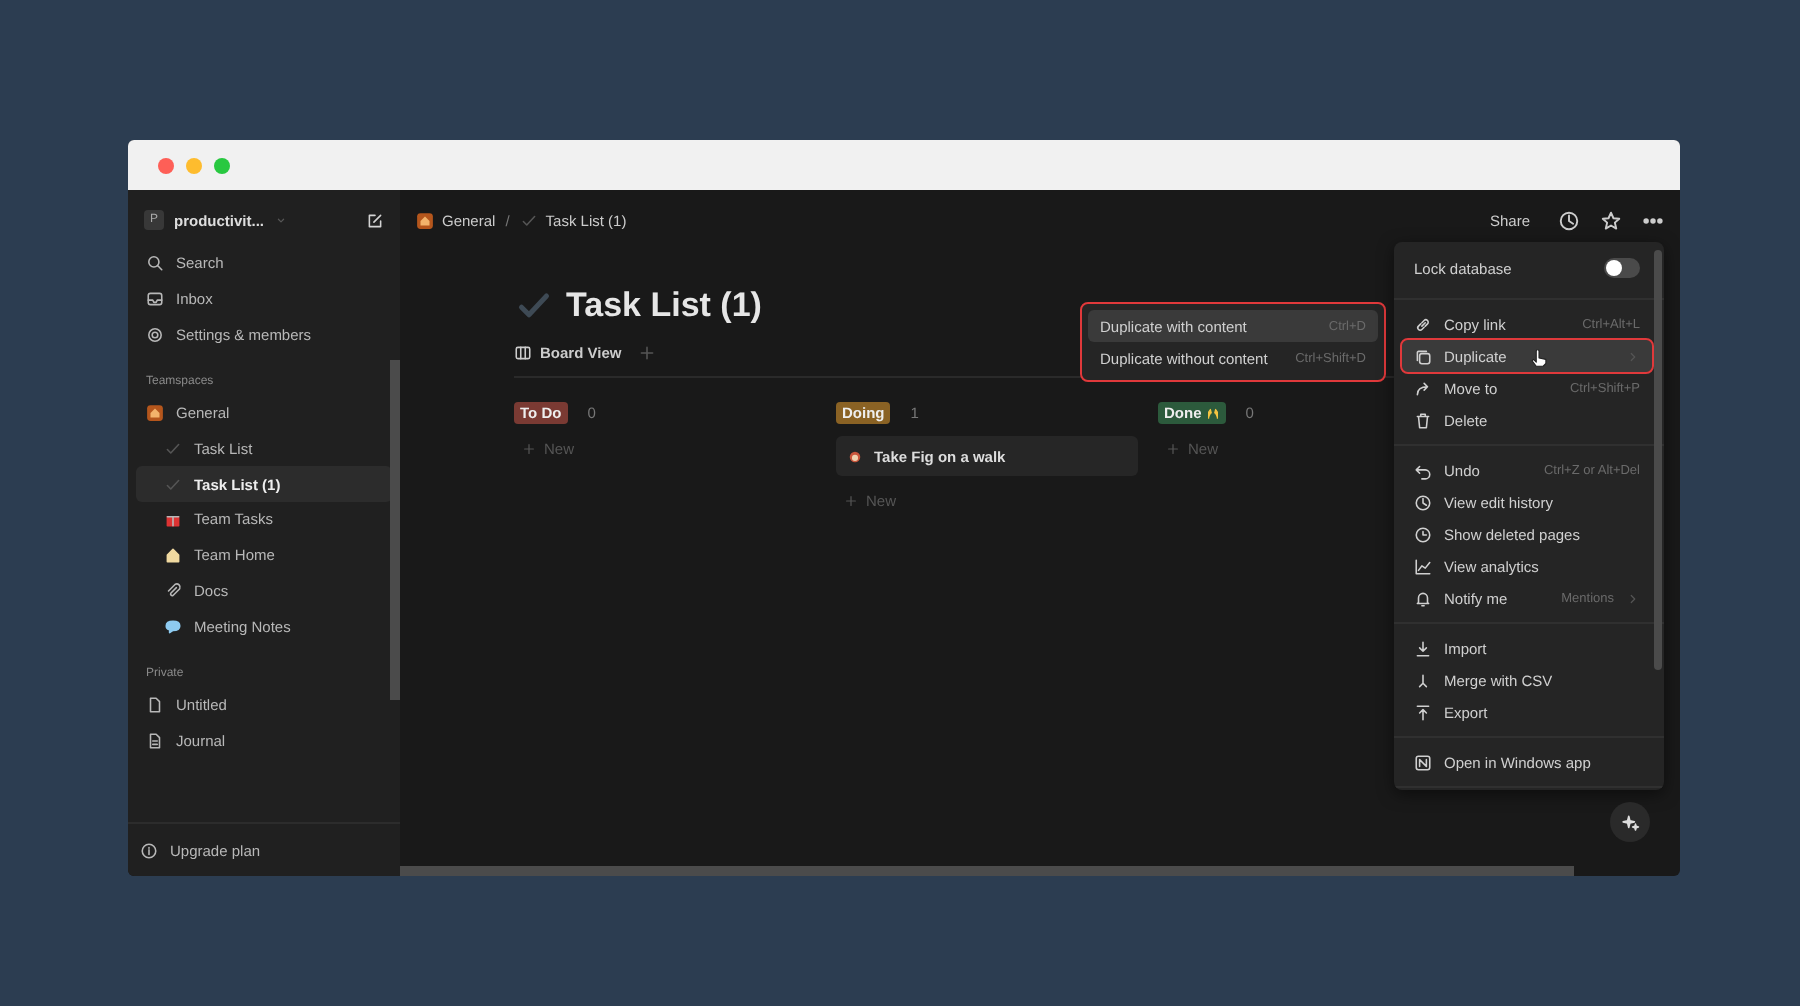  Describe the element at coordinates (173, 590) in the screenshot. I see `paperclip-icon` at that location.